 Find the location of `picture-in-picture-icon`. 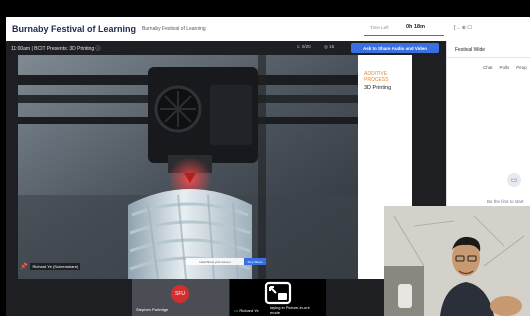

picture-in-picture-icon is located at coordinates (278, 293).